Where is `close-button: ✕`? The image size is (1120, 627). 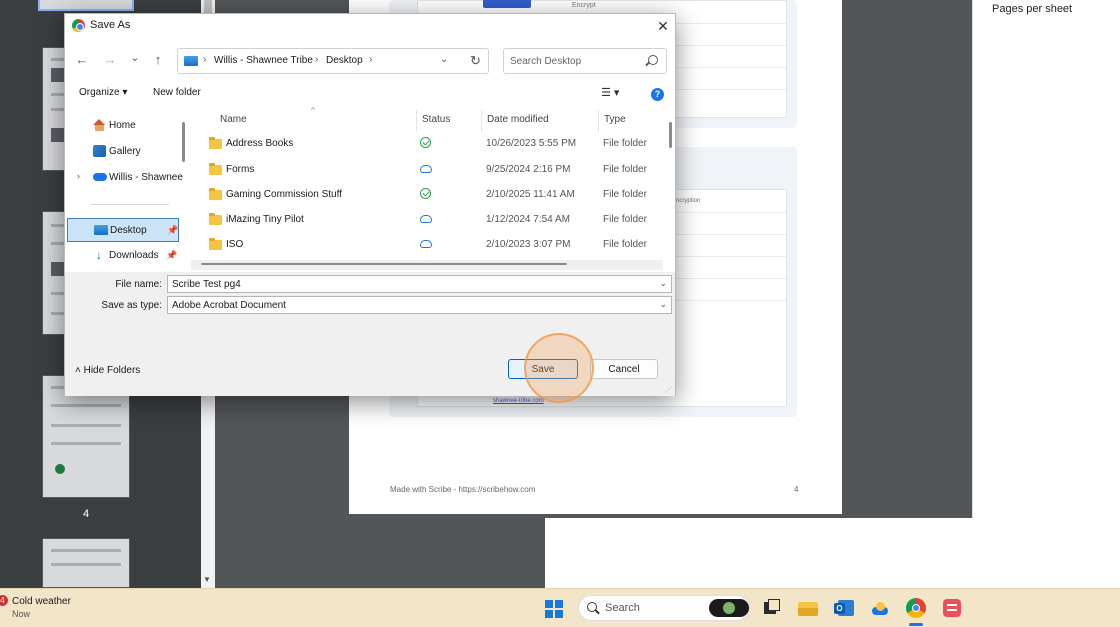 close-button: ✕ is located at coordinates (663, 26).